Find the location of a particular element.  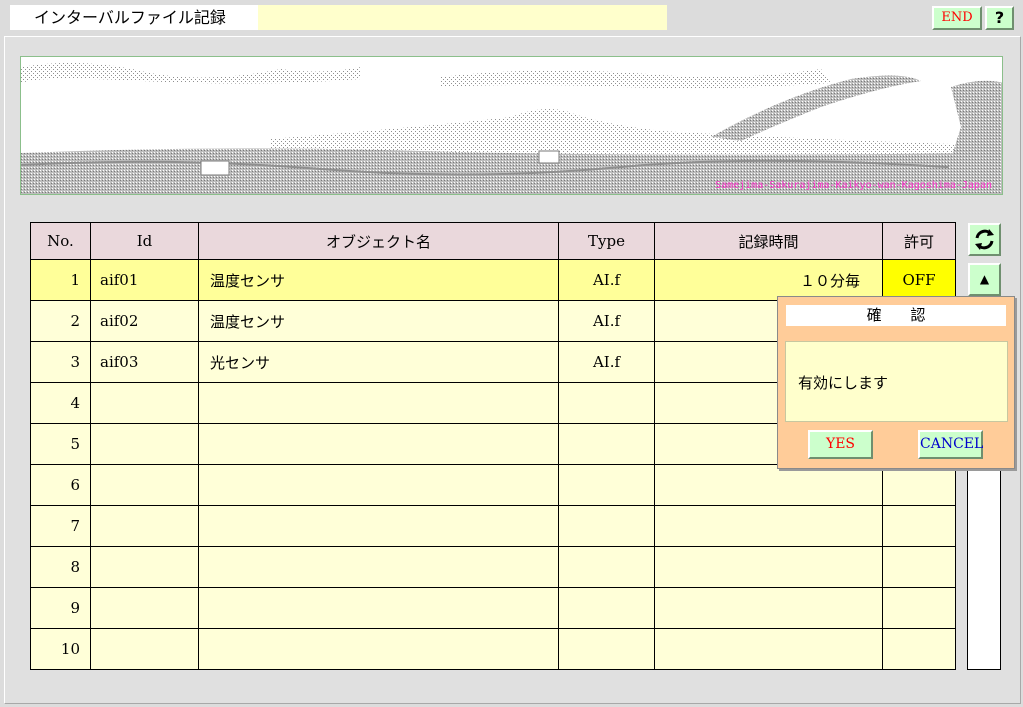

table-row: 7 is located at coordinates (493, 526).